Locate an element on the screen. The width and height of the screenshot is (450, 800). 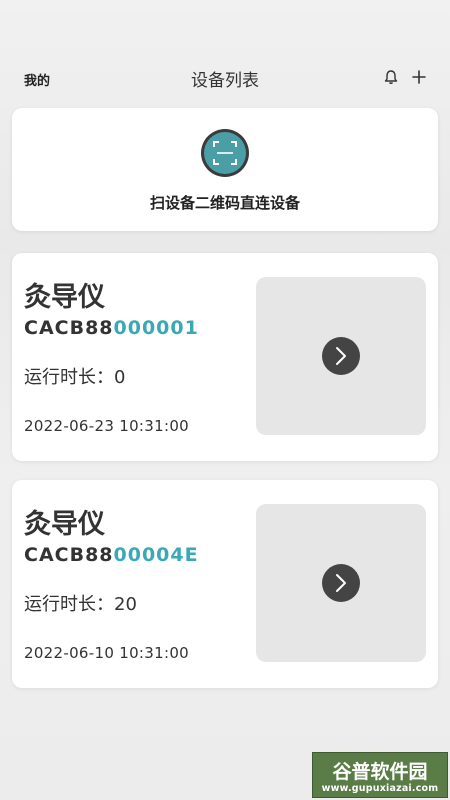
top-bar: 我的 设备列表 is located at coordinates (225, 78).